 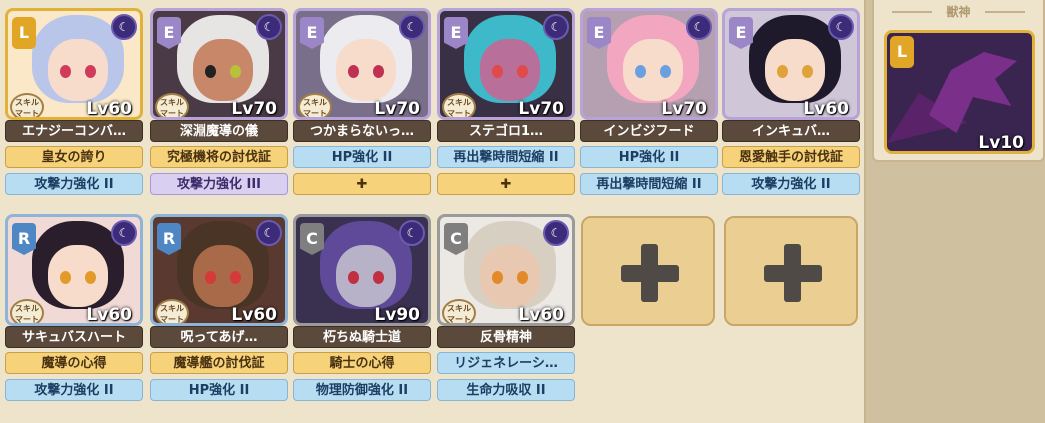 I want to click on unit-portrait: L ☾ スキル マート Lv60, so click(x=74, y=64).